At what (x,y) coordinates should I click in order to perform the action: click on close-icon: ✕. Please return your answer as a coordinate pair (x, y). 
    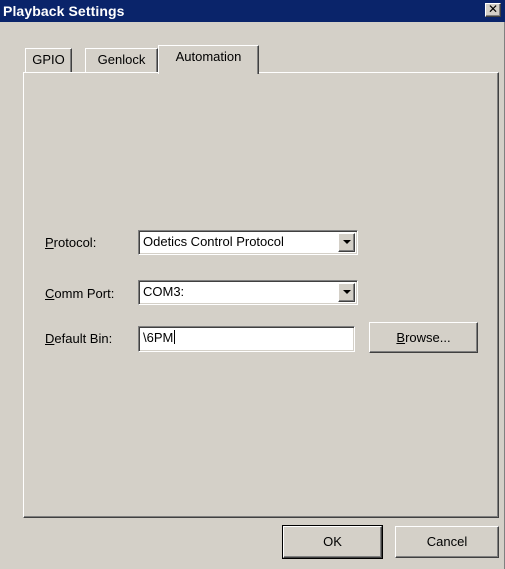
    Looking at the image, I should click on (493, 9).